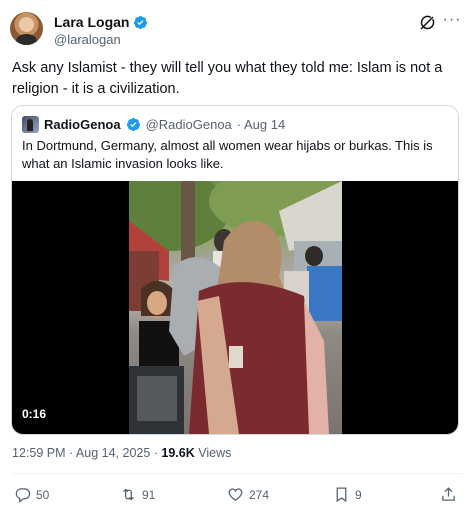 This screenshot has width=474, height=508. What do you see at coordinates (91, 22) in the screenshot?
I see `author-name: Lara Logan` at bounding box center [91, 22].